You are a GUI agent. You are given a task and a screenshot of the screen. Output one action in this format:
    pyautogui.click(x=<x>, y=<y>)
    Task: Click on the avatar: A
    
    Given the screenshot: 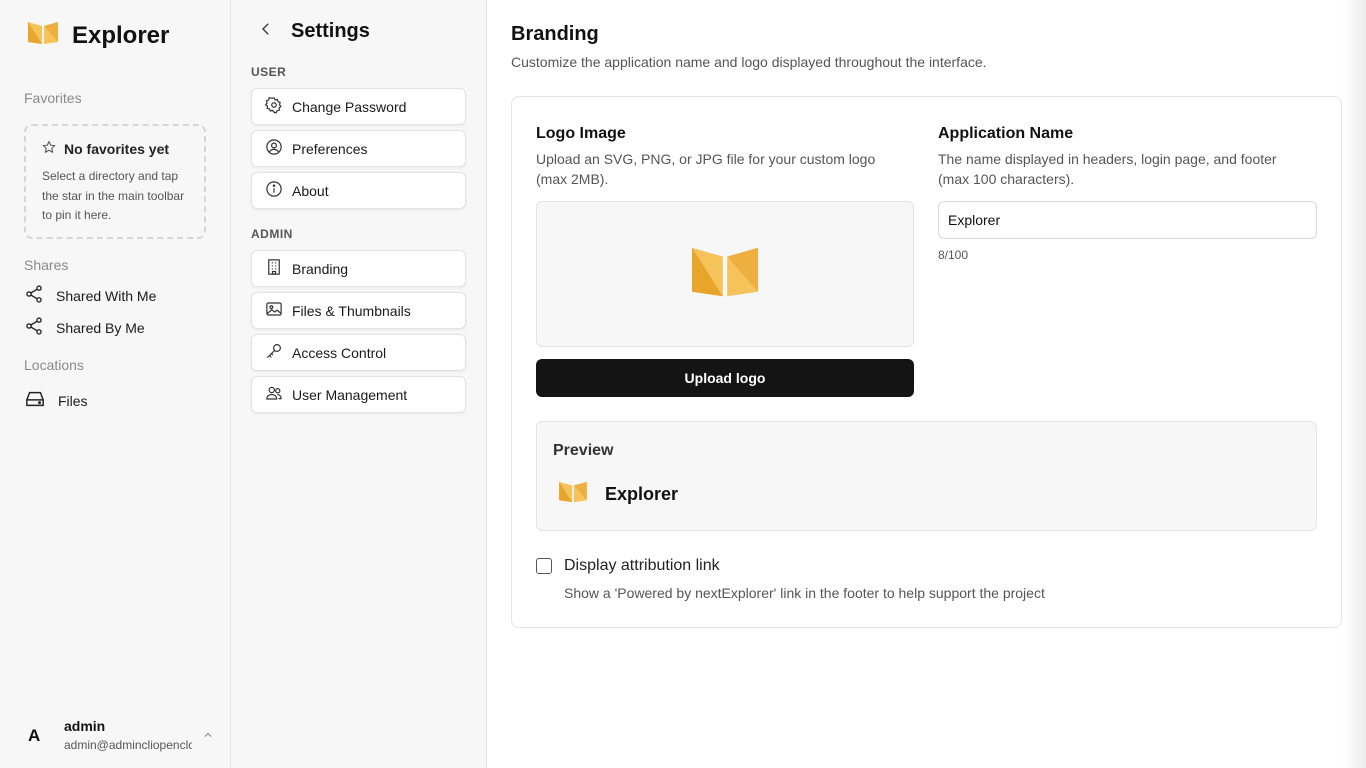 What is the action you would take?
    pyautogui.click(x=34, y=735)
    